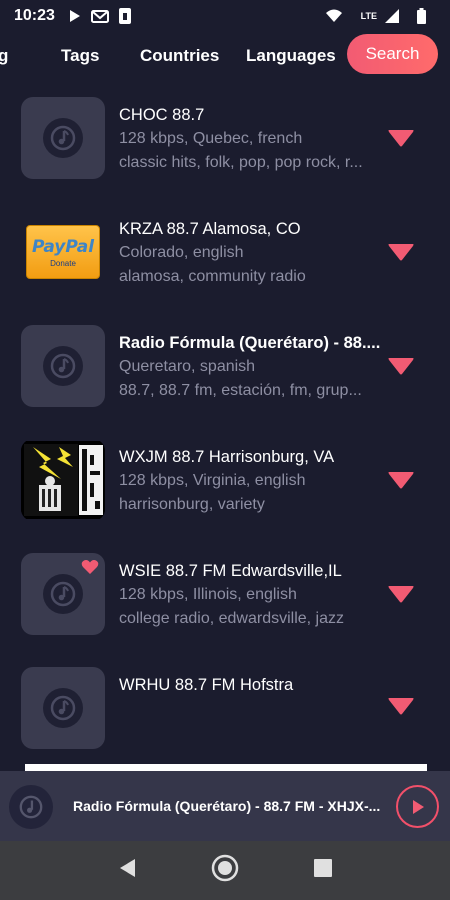 The image size is (450, 900). I want to click on station-title: WRHU 88.7 FM Hofstra, so click(206, 685).